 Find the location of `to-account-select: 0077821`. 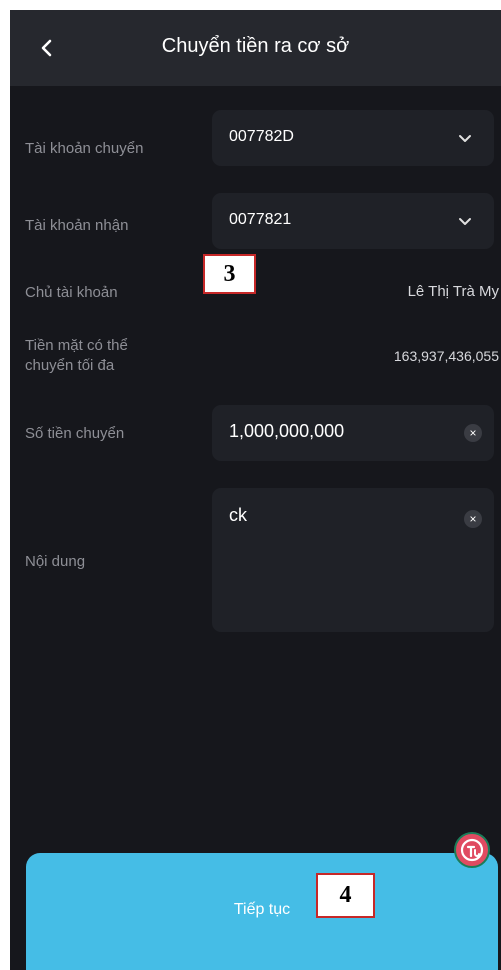

to-account-select: 0077821 is located at coordinates (353, 221).